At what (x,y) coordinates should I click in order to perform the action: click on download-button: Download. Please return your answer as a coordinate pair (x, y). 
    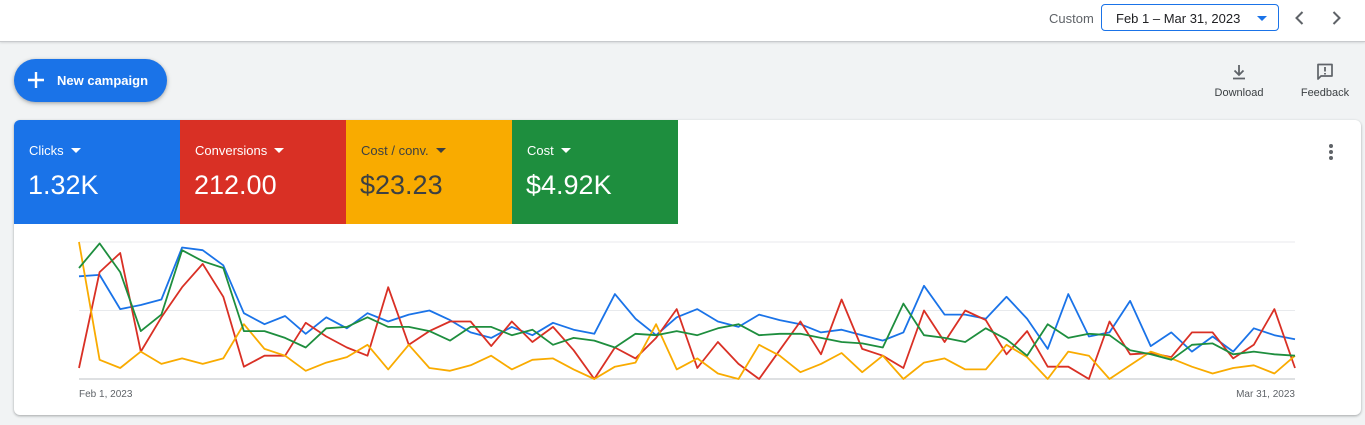
    Looking at the image, I should click on (1239, 82).